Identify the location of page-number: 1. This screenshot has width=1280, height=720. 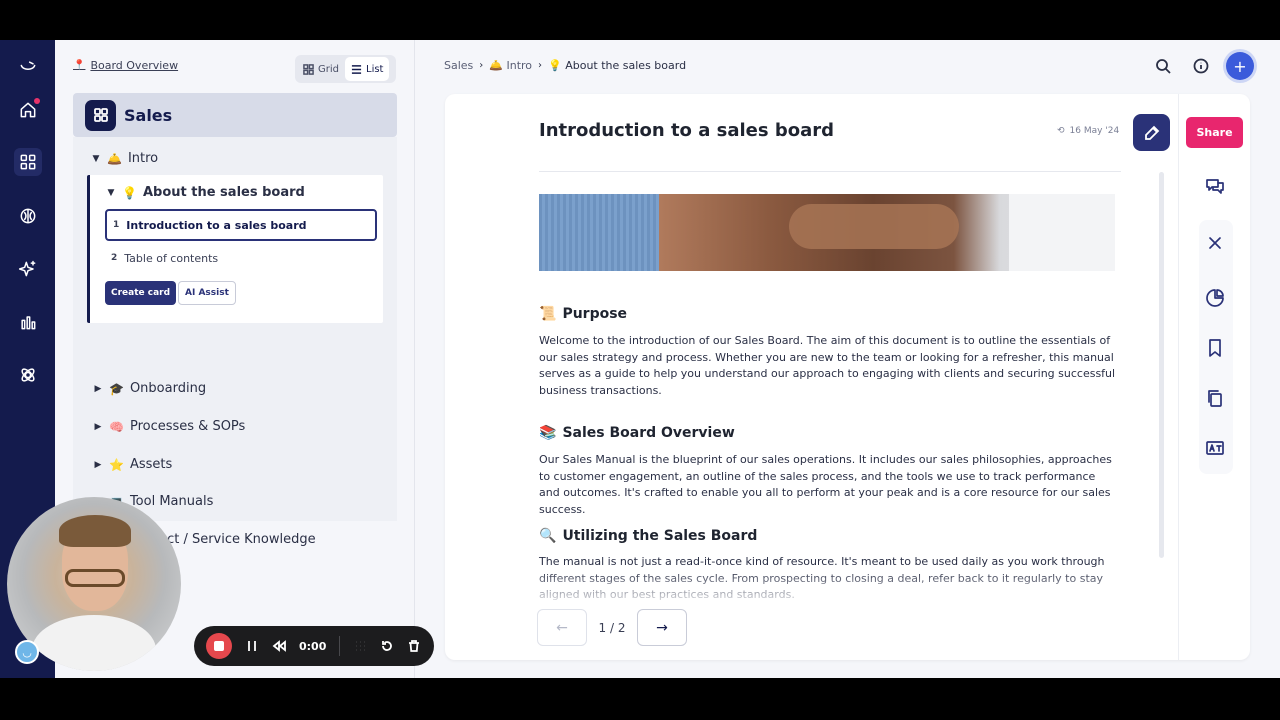
(116, 225).